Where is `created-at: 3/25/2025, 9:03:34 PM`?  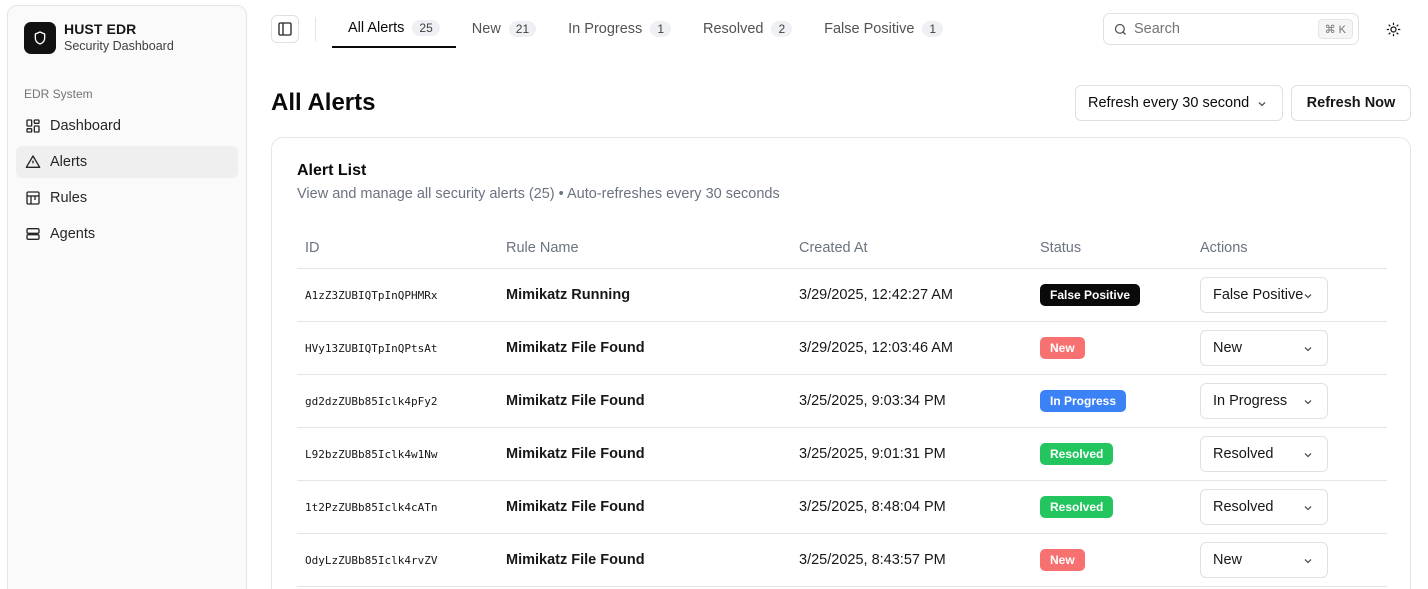 created-at: 3/25/2025, 9:03:34 PM is located at coordinates (872, 401).